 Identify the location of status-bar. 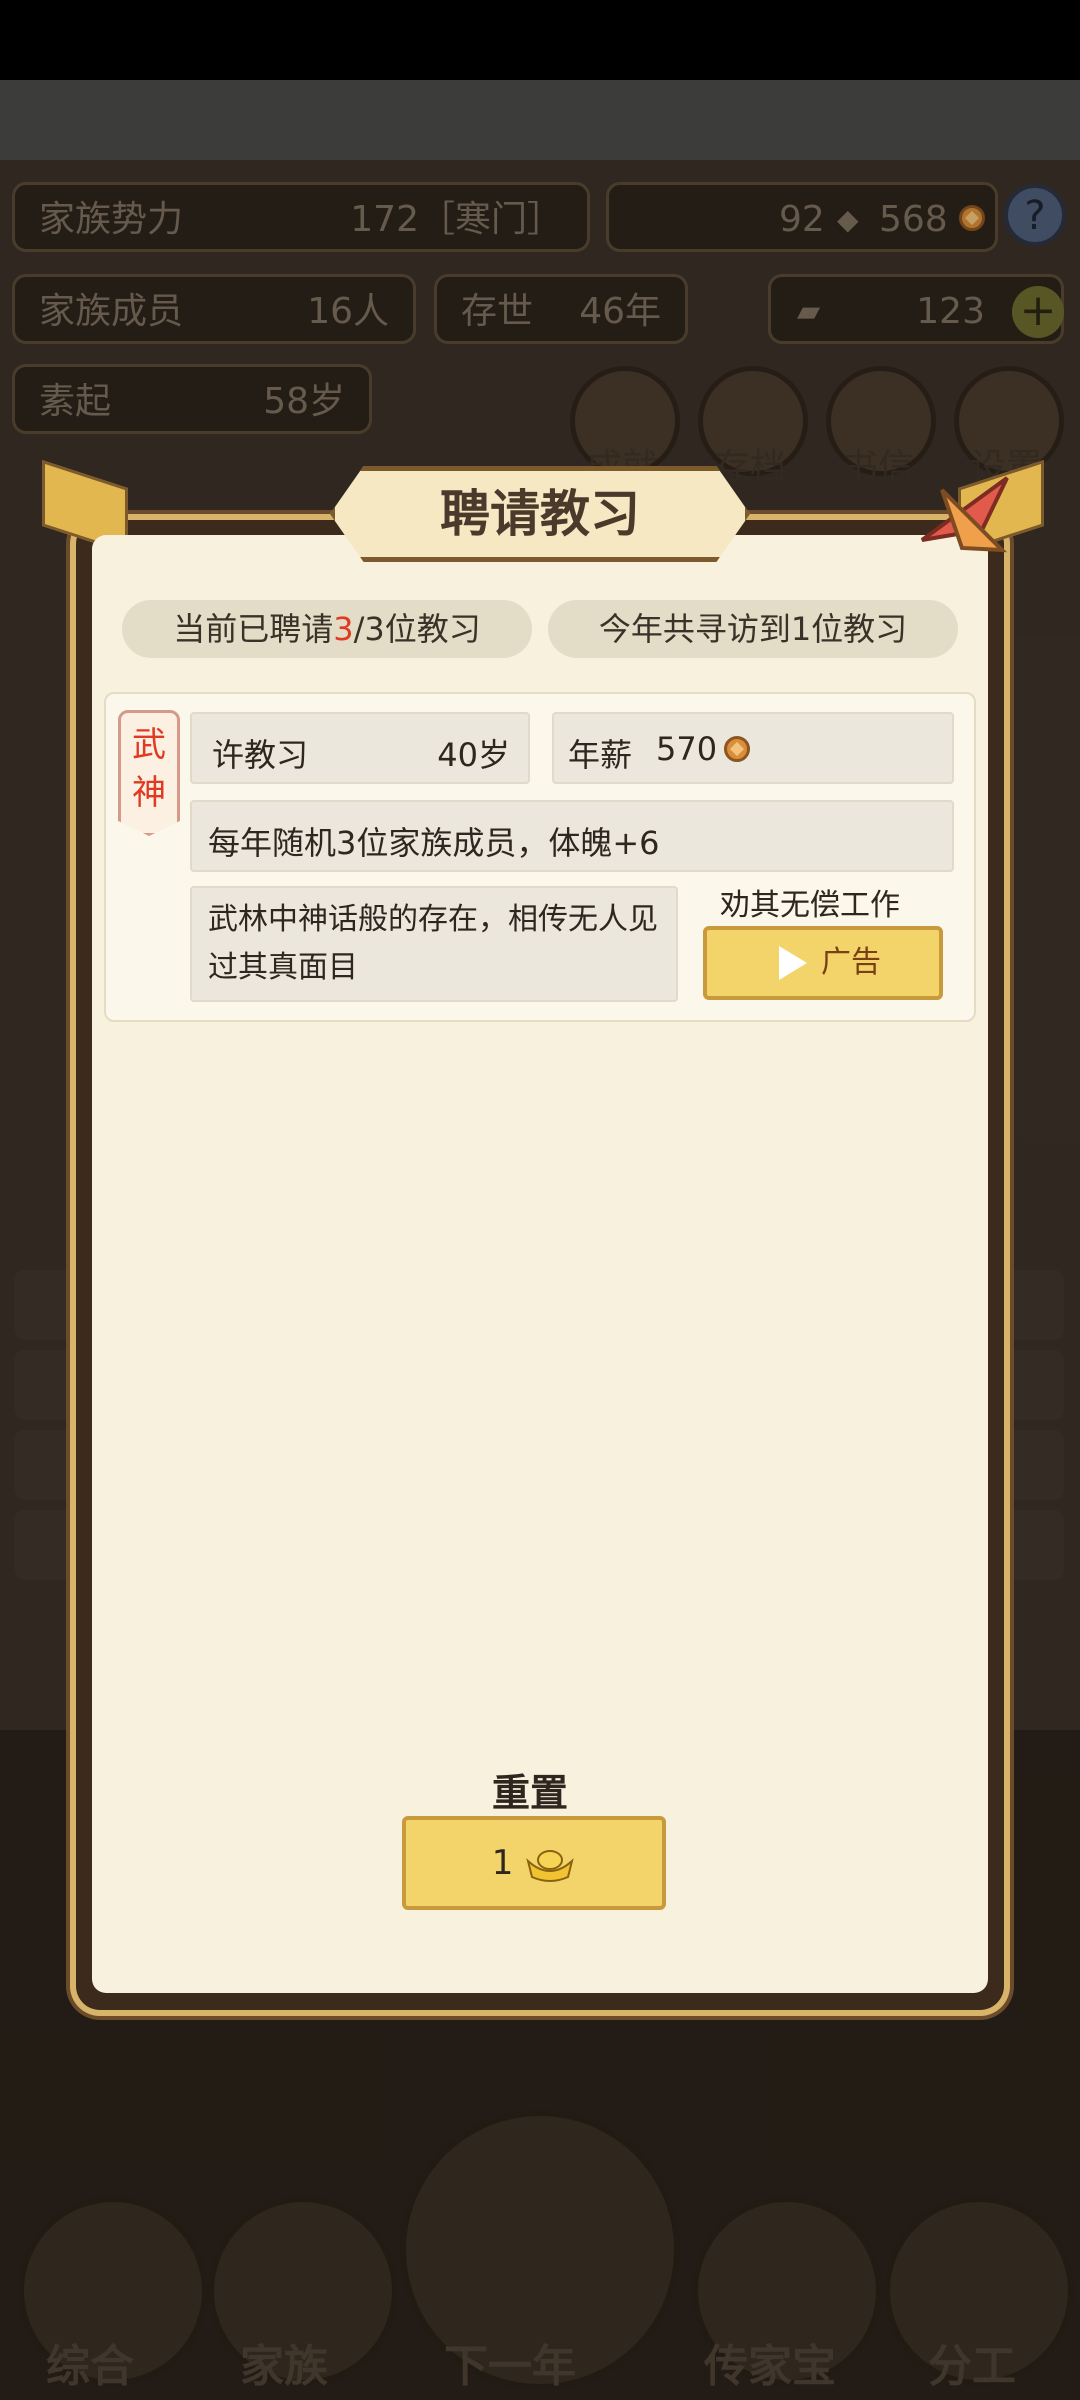
(540, 40).